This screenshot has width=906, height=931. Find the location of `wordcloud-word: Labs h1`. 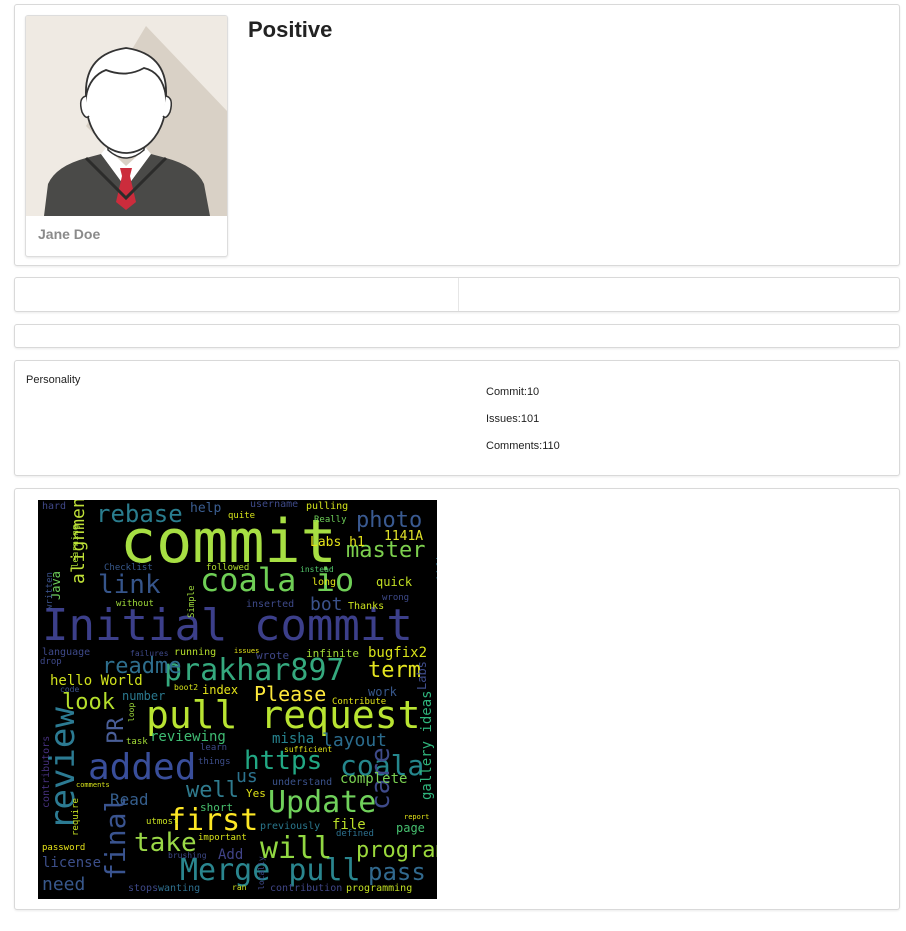

wordcloud-word: Labs h1 is located at coordinates (337, 542).